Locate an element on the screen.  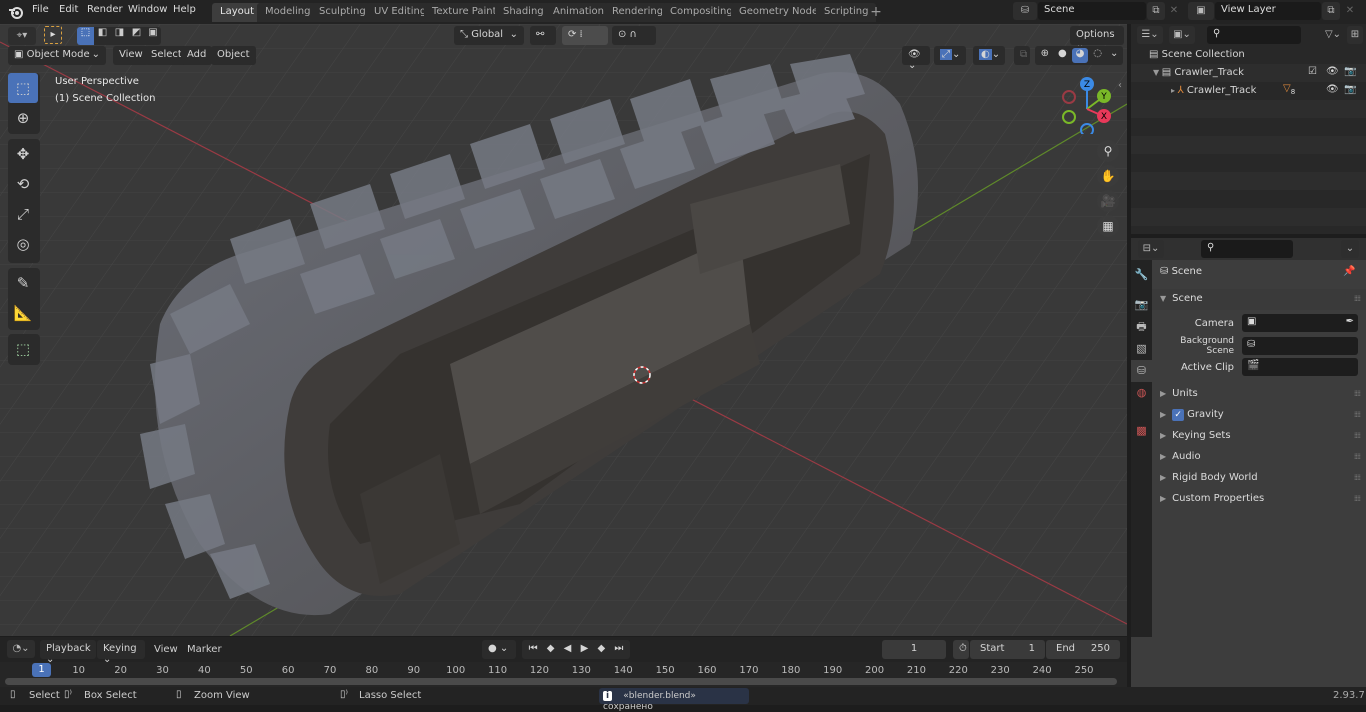
move-tool-icon: ✥ is located at coordinates (23, 154).